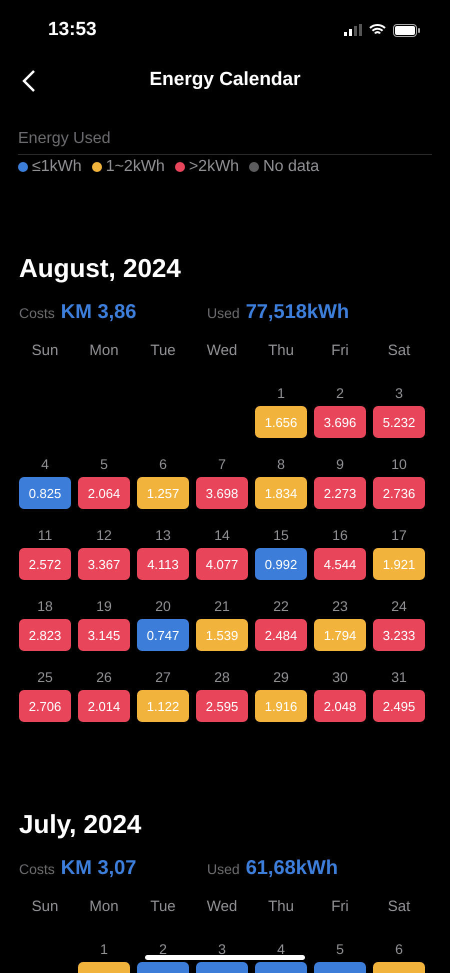 The height and width of the screenshot is (973, 450). Describe the element at coordinates (104, 493) in the screenshot. I see `energy-cell: 2.064` at that location.